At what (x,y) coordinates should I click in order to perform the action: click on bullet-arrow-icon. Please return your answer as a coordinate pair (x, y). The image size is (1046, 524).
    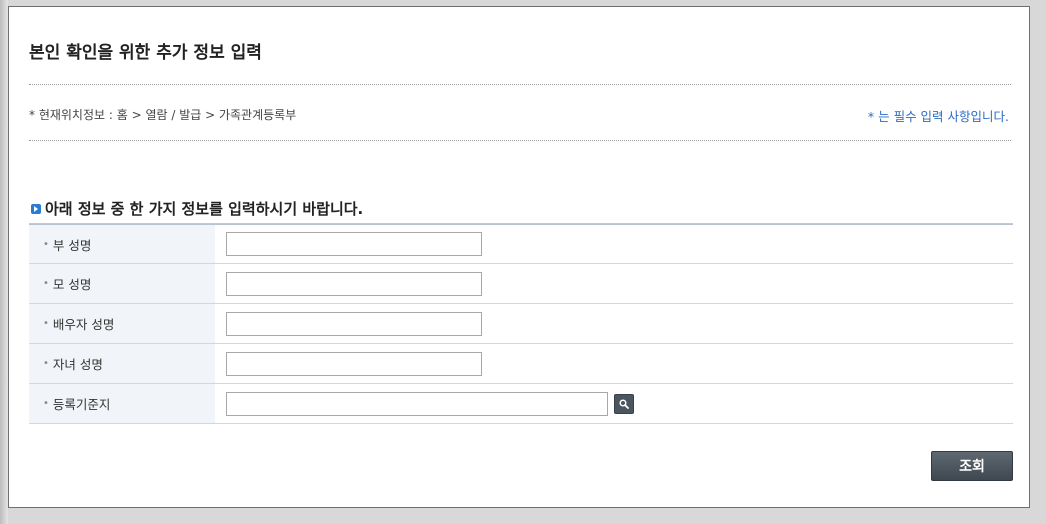
    Looking at the image, I should click on (36, 208).